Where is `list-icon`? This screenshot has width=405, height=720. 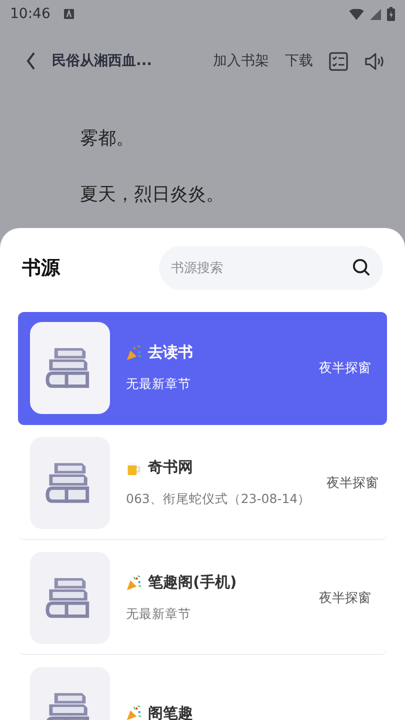
list-icon is located at coordinates (338, 61).